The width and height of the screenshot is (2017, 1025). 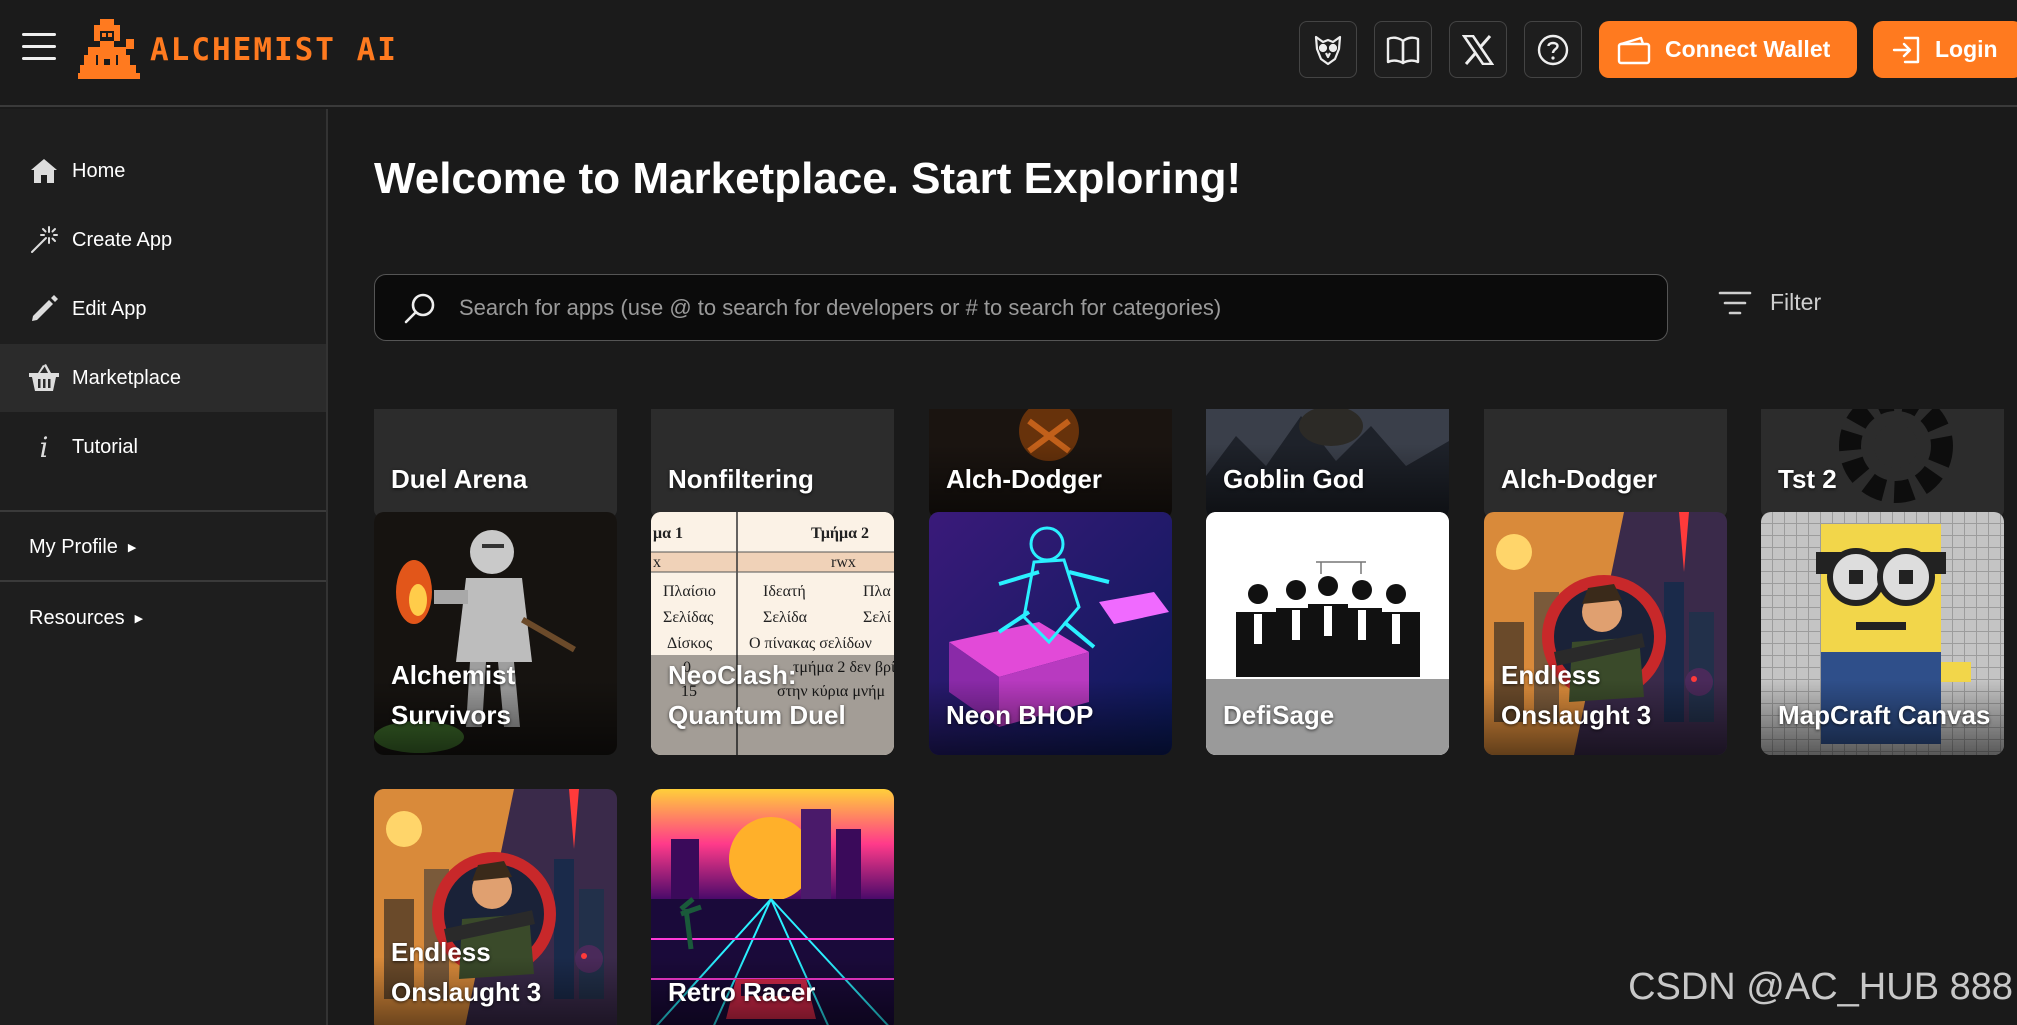 What do you see at coordinates (810, 643) in the screenshot?
I see `image-text: Ο πίνακας σελίδων` at bounding box center [810, 643].